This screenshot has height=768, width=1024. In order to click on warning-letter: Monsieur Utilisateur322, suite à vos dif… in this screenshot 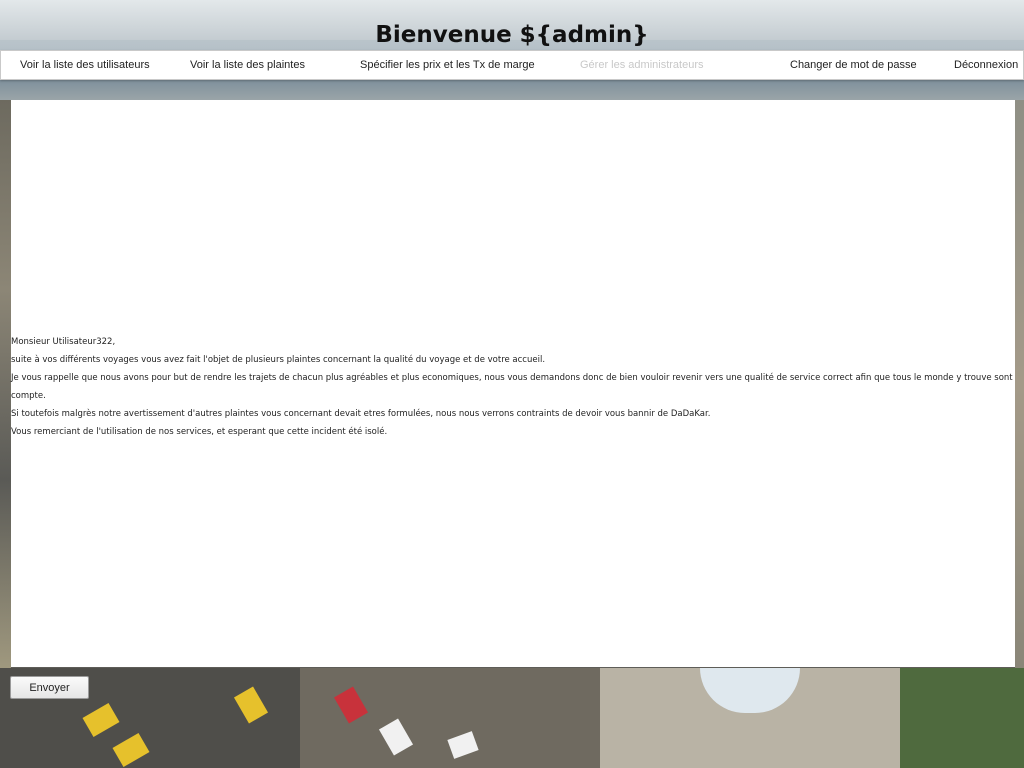, I will do `click(513, 387)`.